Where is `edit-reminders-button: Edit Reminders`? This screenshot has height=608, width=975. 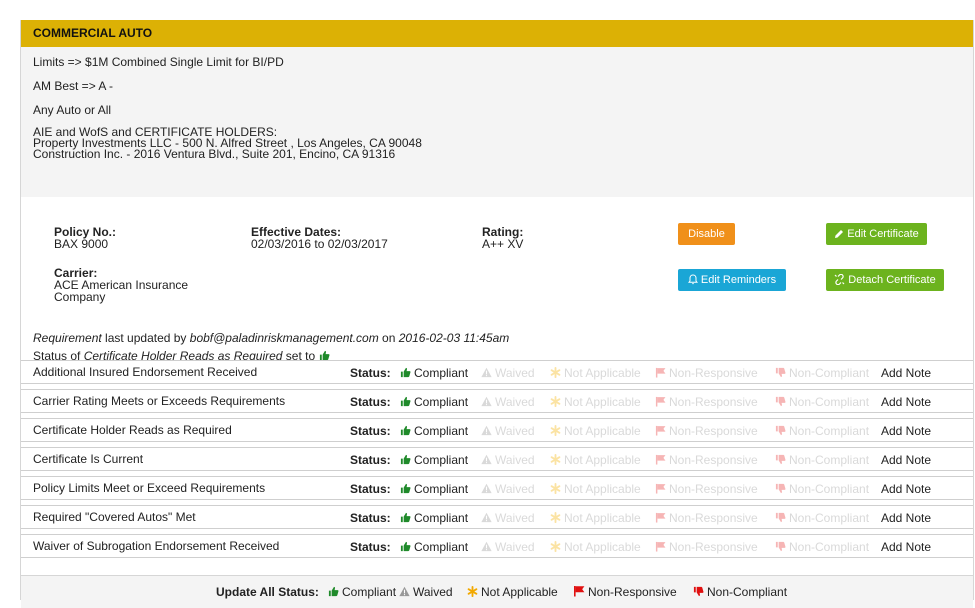 edit-reminders-button: Edit Reminders is located at coordinates (732, 280).